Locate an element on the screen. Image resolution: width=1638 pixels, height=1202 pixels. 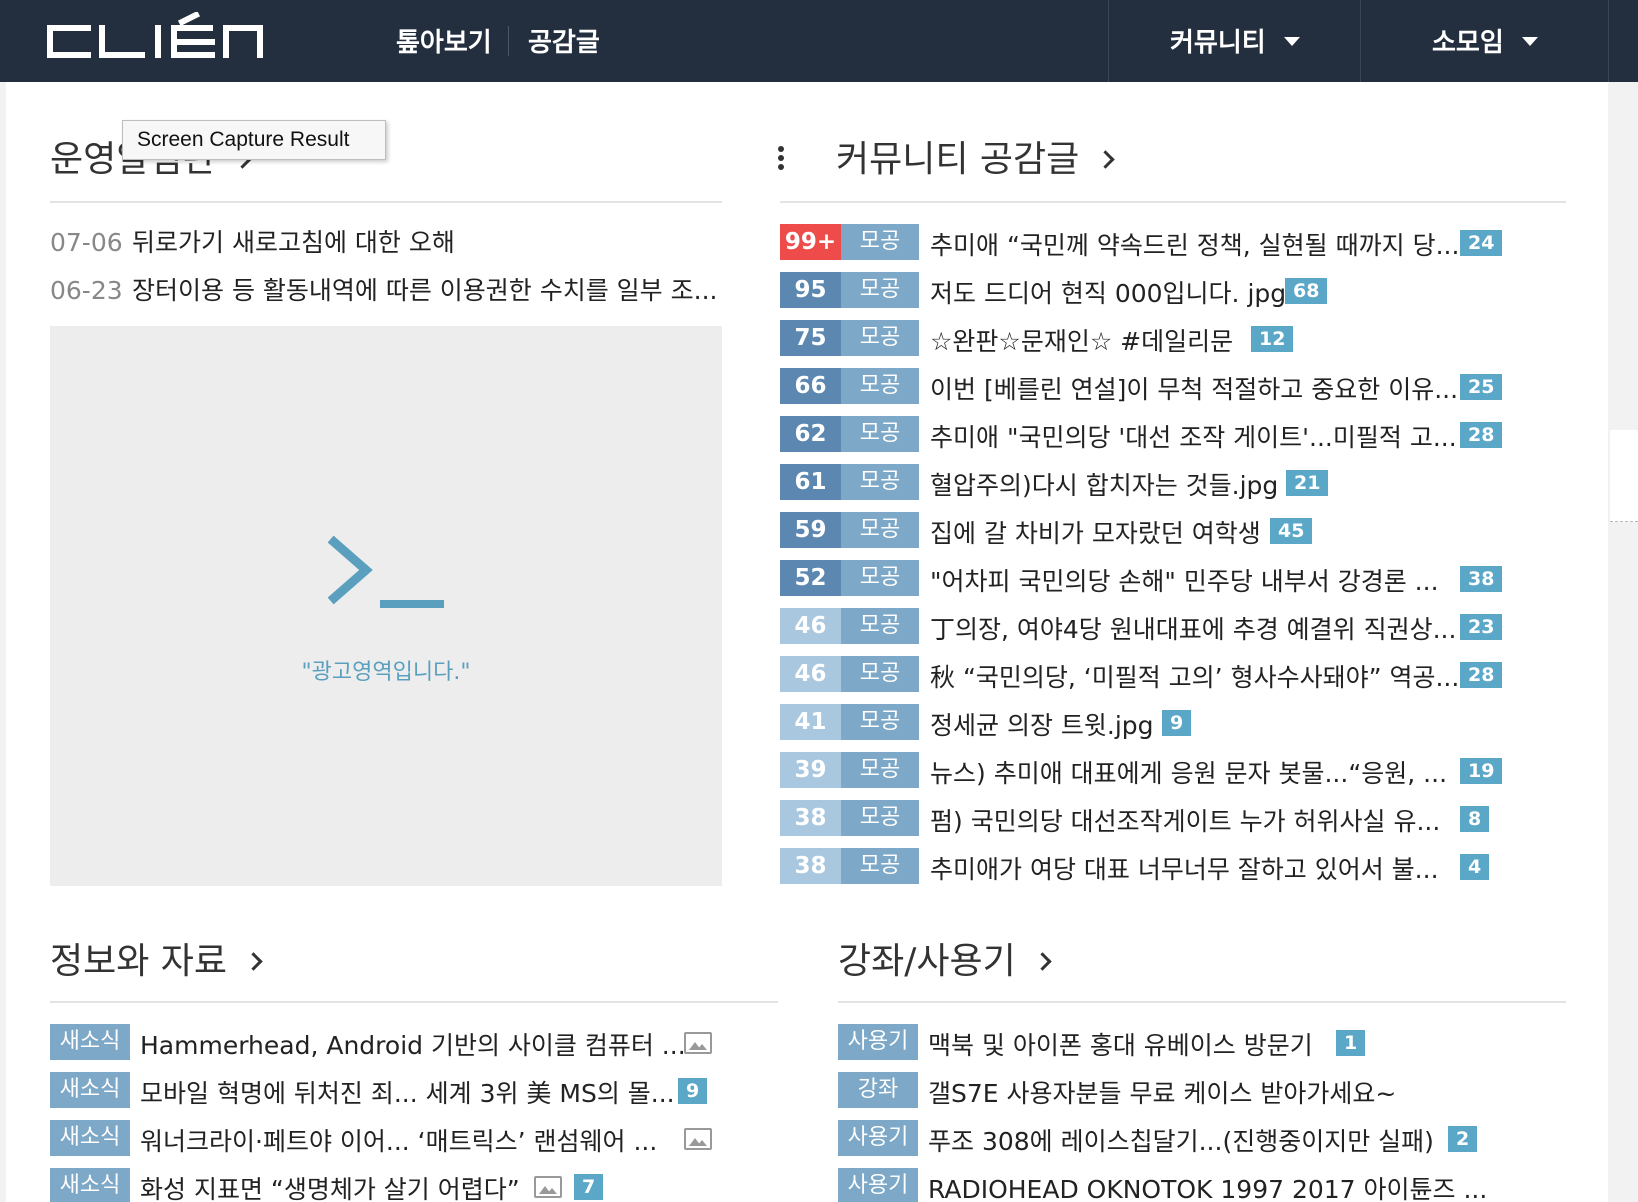
community-post-row: 46 모공 秋 “국민의당, ‘미필적 고의’ 형사수사돼야” 역공.... 28 is located at coordinates (1173, 674).